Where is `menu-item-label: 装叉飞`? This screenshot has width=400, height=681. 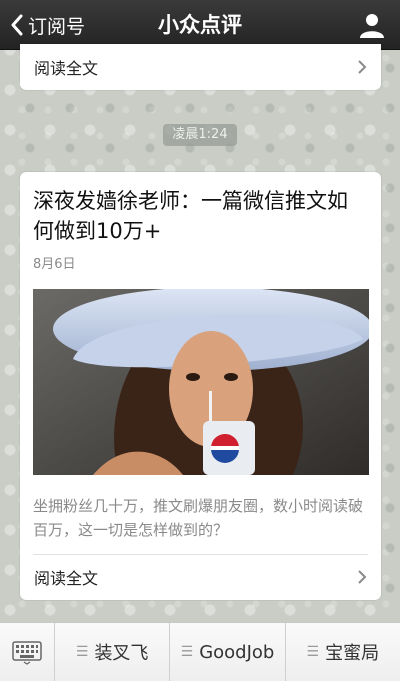 menu-item-label: 装叉飞 is located at coordinates (121, 653).